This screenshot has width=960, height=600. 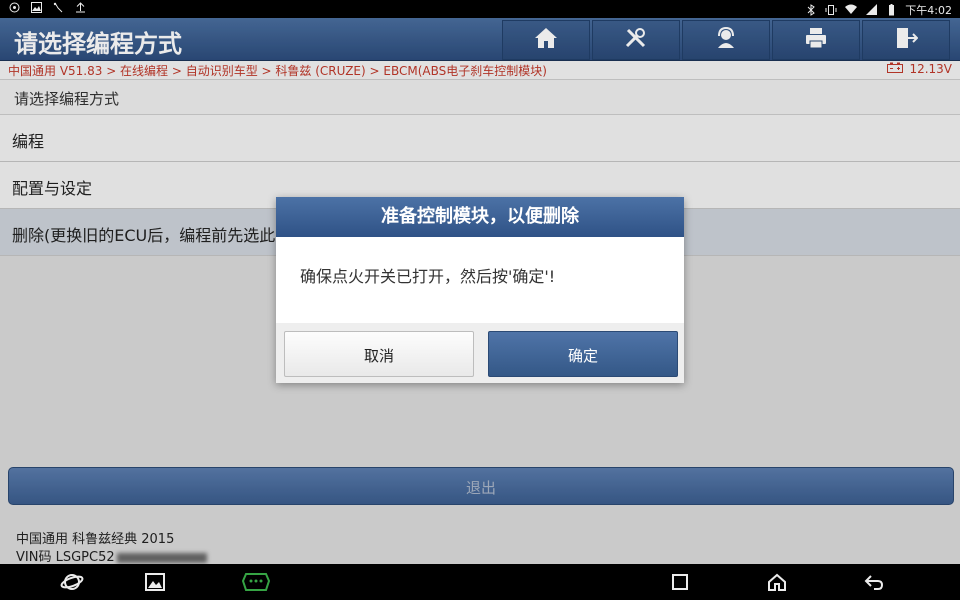 I want to click on ok-button: 确定, so click(x=583, y=354).